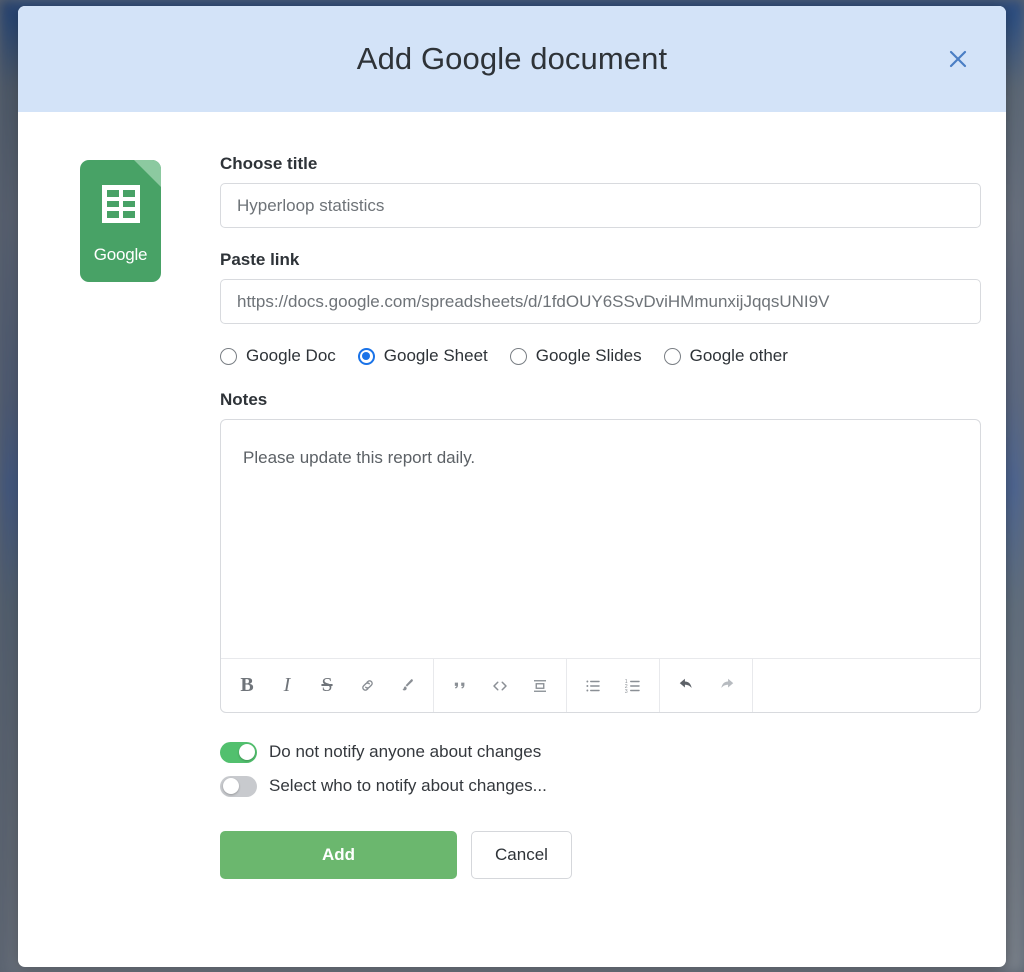  I want to click on google-sheets-icon: Google, so click(120, 221).